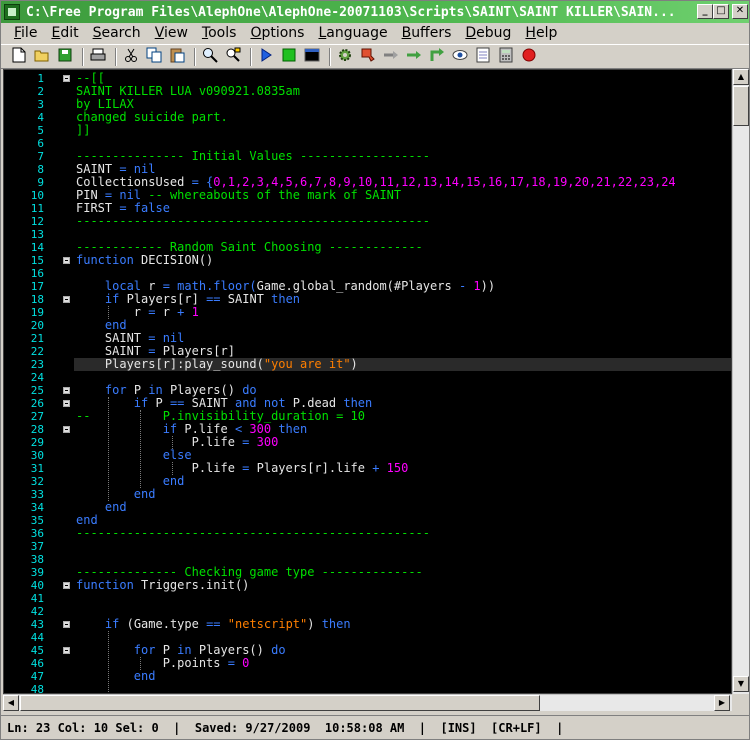  What do you see at coordinates (98, 57) in the screenshot?
I see `print-button` at bounding box center [98, 57].